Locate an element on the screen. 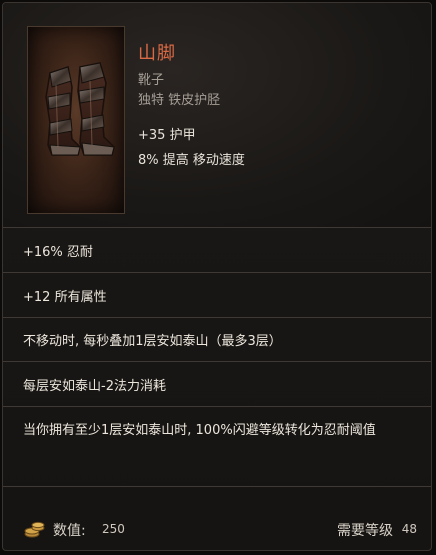  armor-stat: +35 护甲 is located at coordinates (167, 135).